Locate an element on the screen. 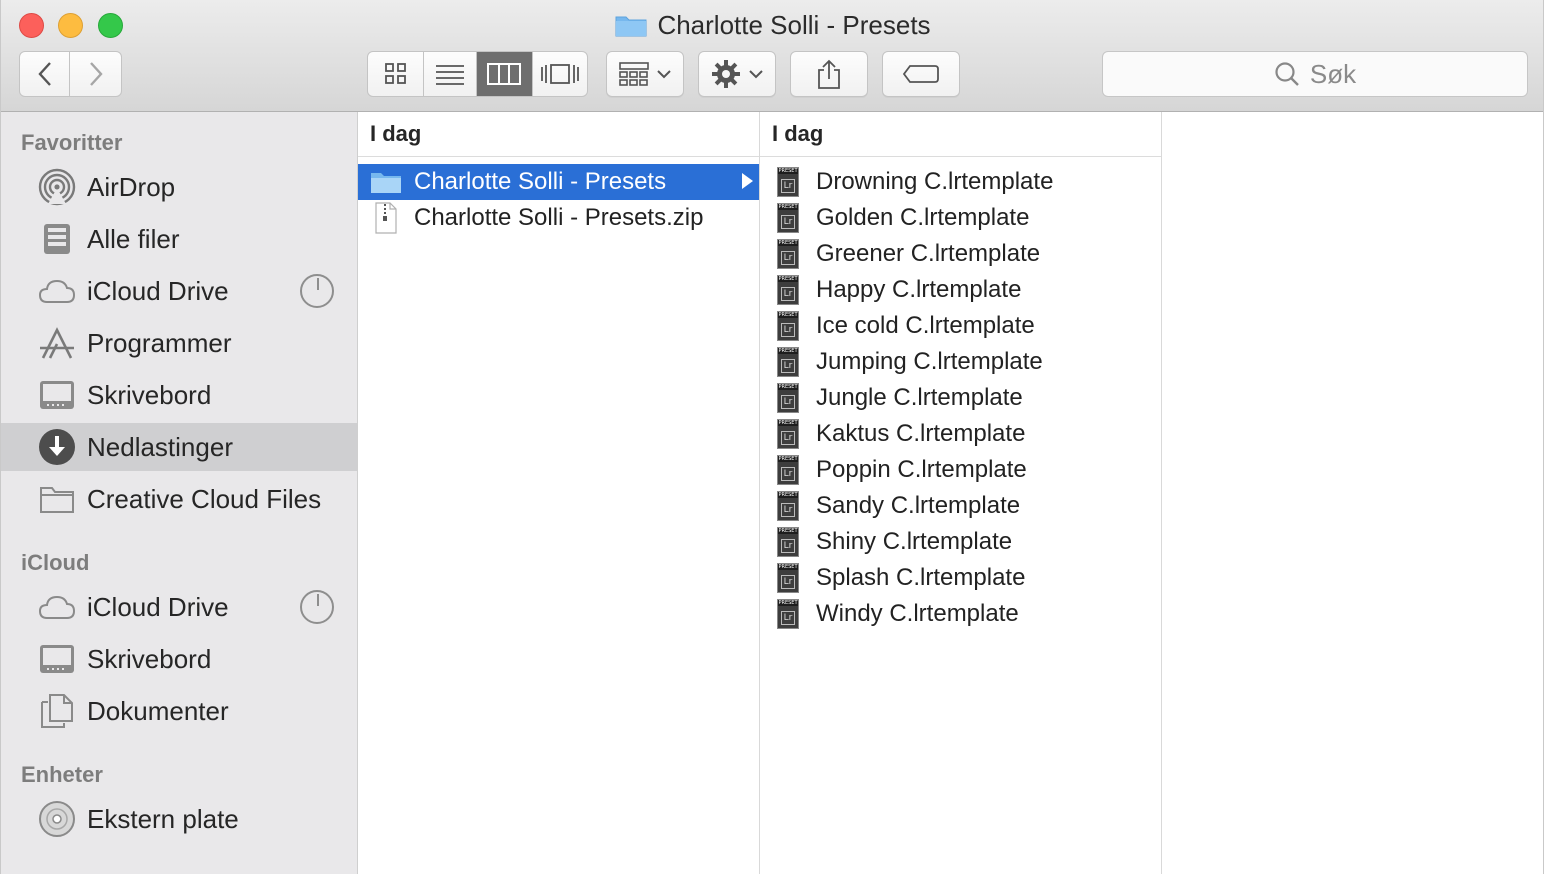  coverflow-view-button is located at coordinates (560, 74).